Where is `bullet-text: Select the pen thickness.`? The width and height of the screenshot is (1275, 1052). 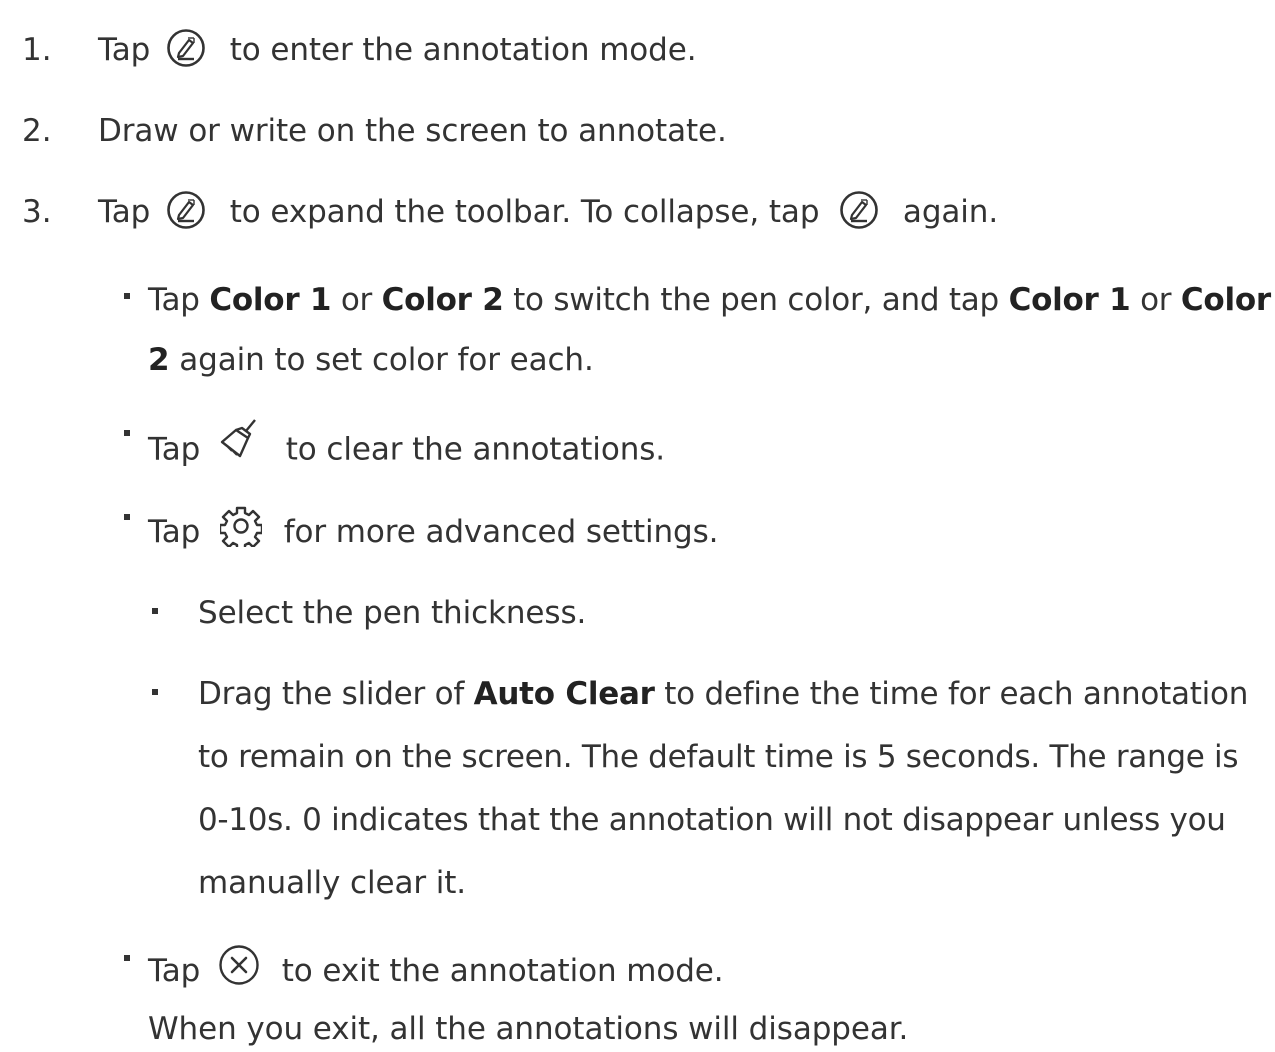
bullet-text: Select the pen thickness. is located at coordinates (392, 613).